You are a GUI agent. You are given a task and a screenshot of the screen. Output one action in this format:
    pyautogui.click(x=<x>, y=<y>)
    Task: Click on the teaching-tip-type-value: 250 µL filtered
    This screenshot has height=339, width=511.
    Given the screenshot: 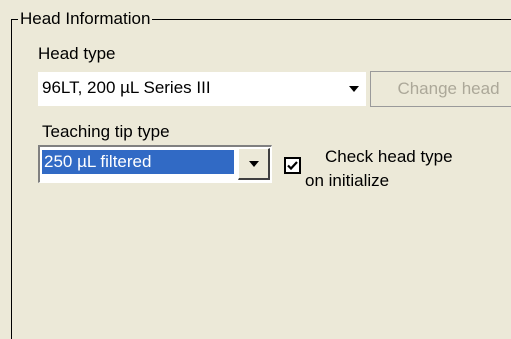 What is the action you would take?
    pyautogui.click(x=138, y=162)
    